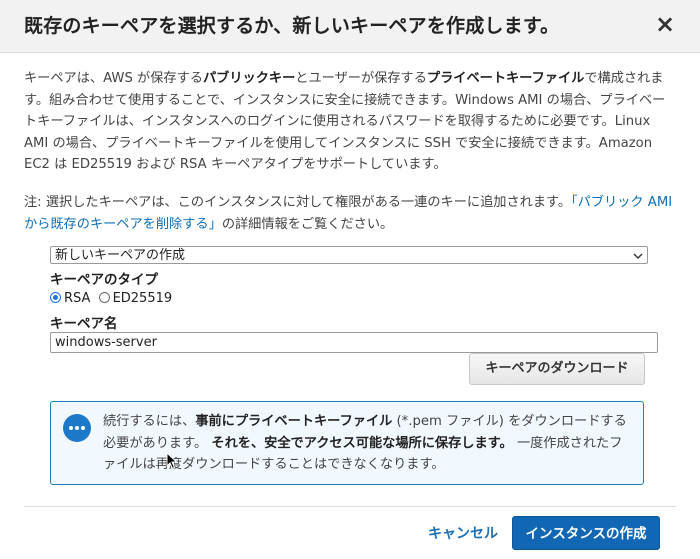 This screenshot has width=700, height=559. Describe the element at coordinates (463, 533) in the screenshot. I see `cancel-button: キャンセル` at that location.